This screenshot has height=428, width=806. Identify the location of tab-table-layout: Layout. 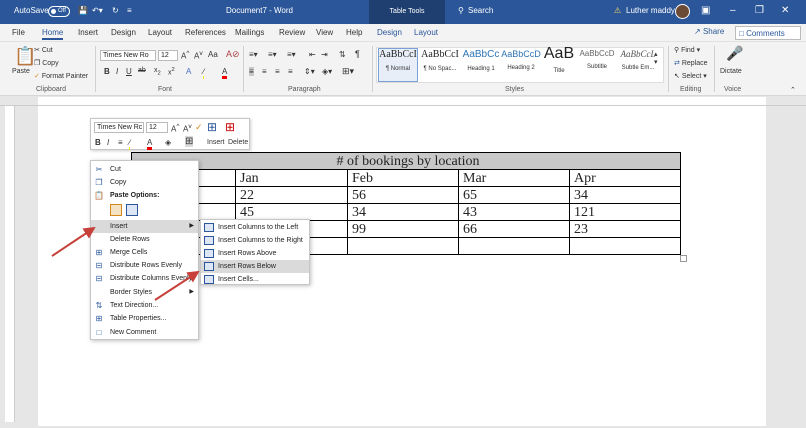
(426, 32).